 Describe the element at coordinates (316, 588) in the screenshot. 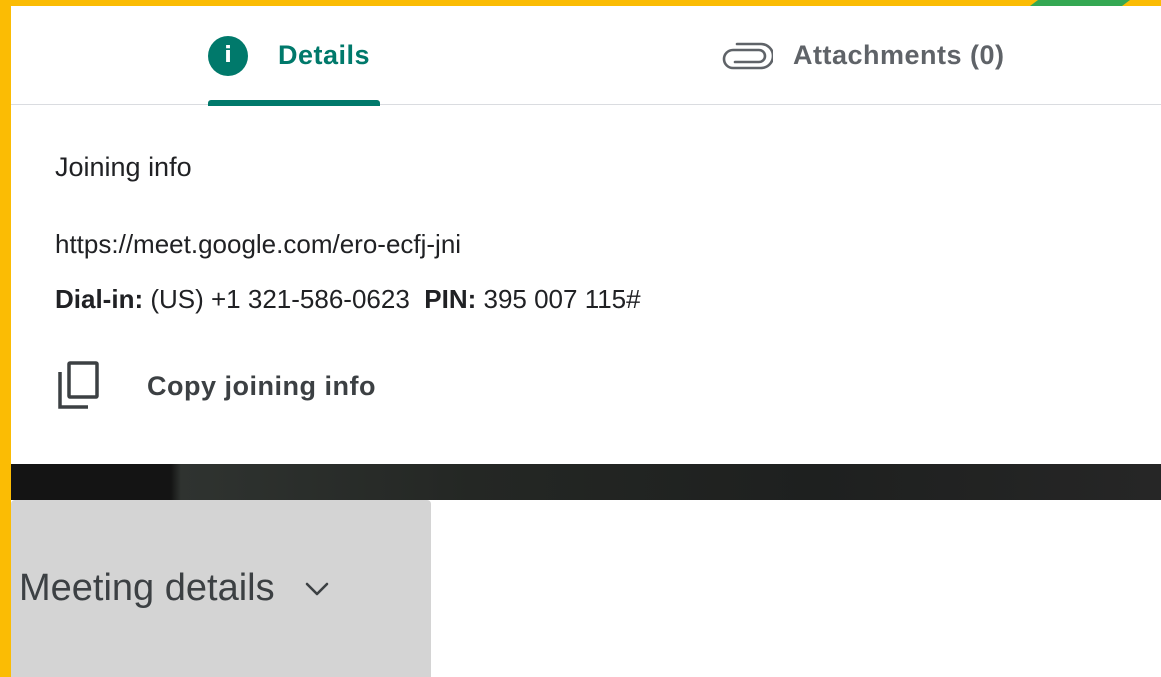

I see `chevron-down-icon` at that location.